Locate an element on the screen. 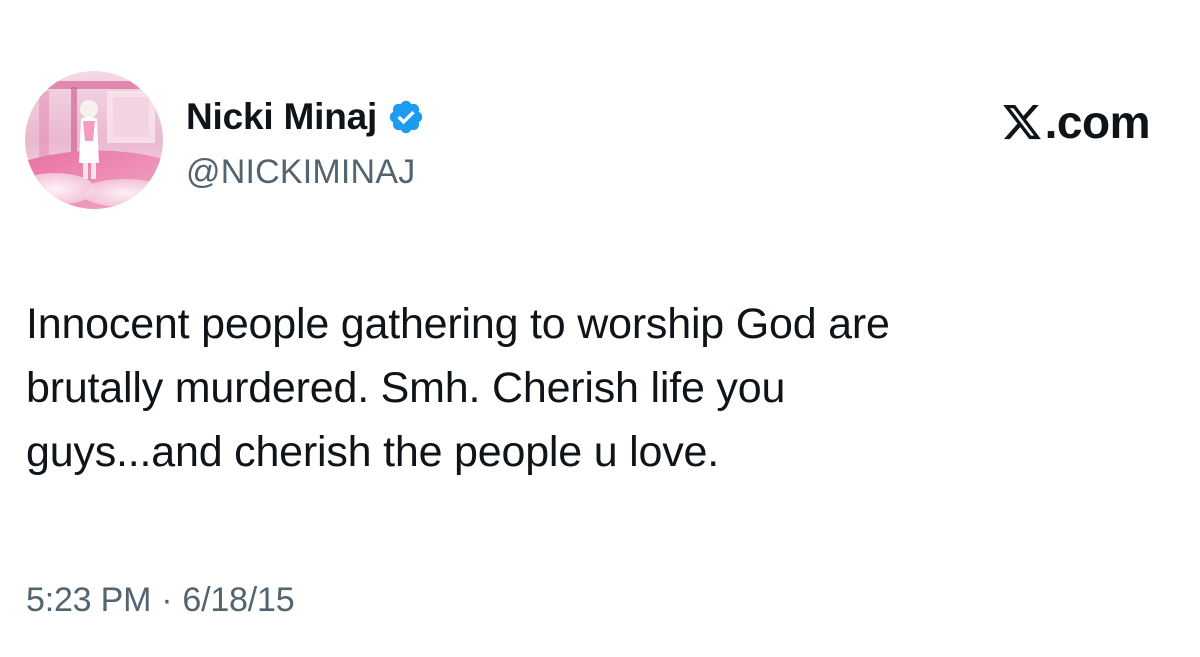  tweet-text-line: guys...and cherish the people u love. is located at coordinates (373, 452).